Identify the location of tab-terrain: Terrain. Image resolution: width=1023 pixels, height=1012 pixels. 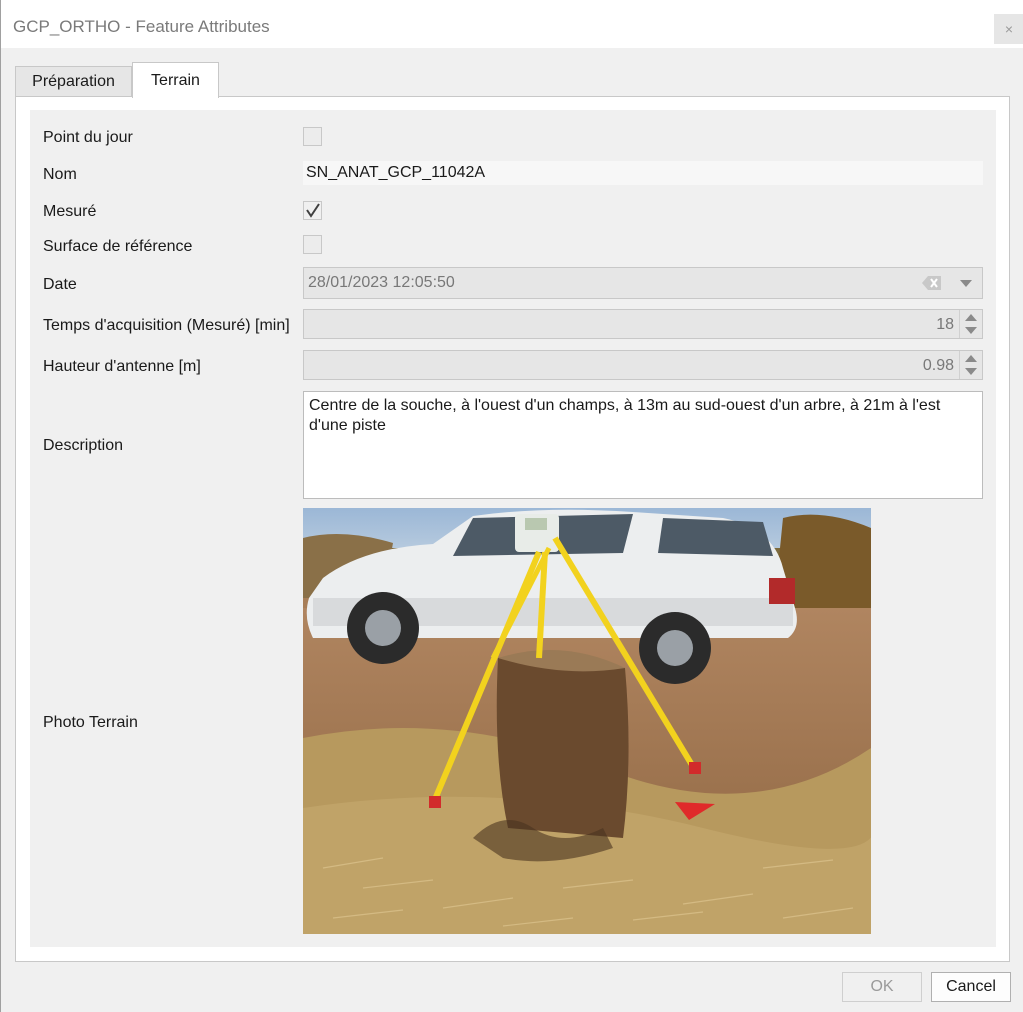
(175, 80).